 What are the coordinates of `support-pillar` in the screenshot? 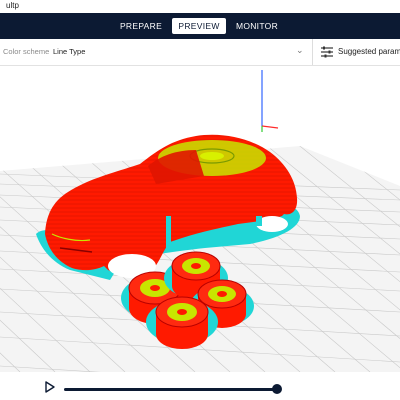 It's located at (168, 234).